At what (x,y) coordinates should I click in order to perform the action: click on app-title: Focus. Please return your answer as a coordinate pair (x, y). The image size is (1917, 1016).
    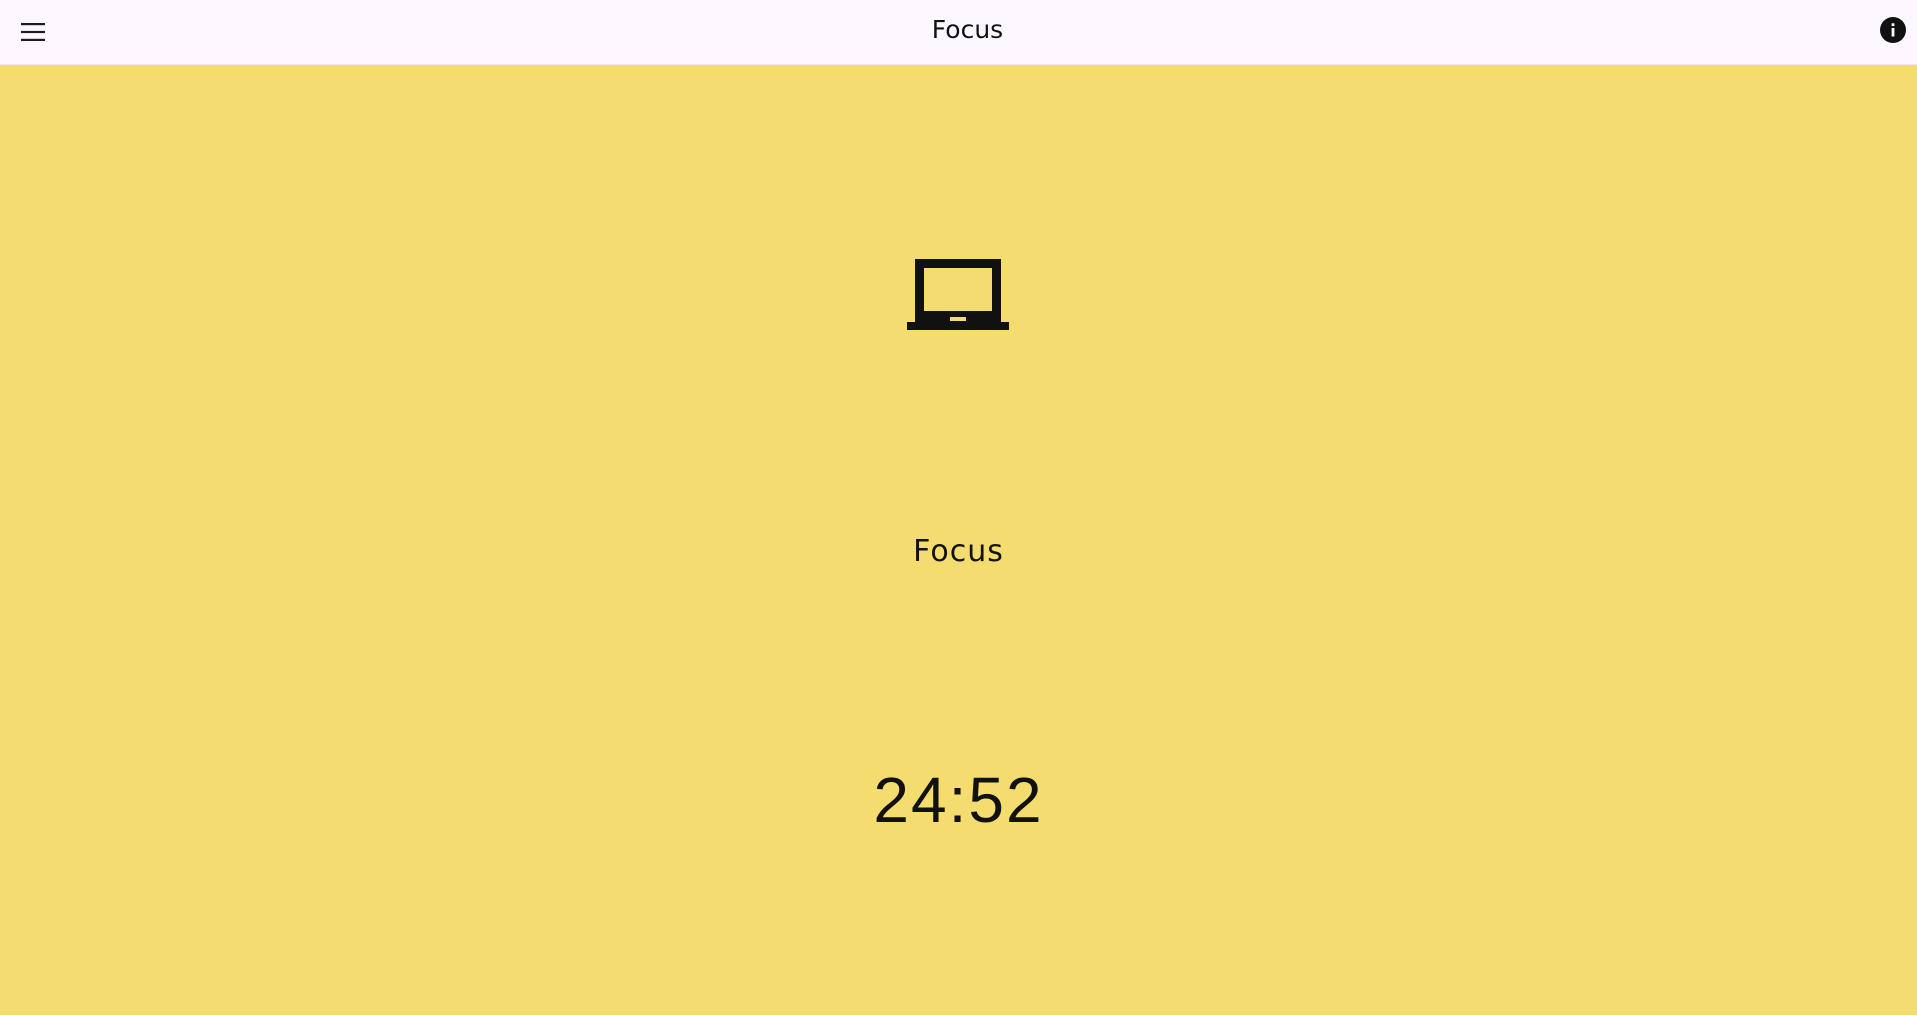
    Looking at the image, I should click on (967, 29).